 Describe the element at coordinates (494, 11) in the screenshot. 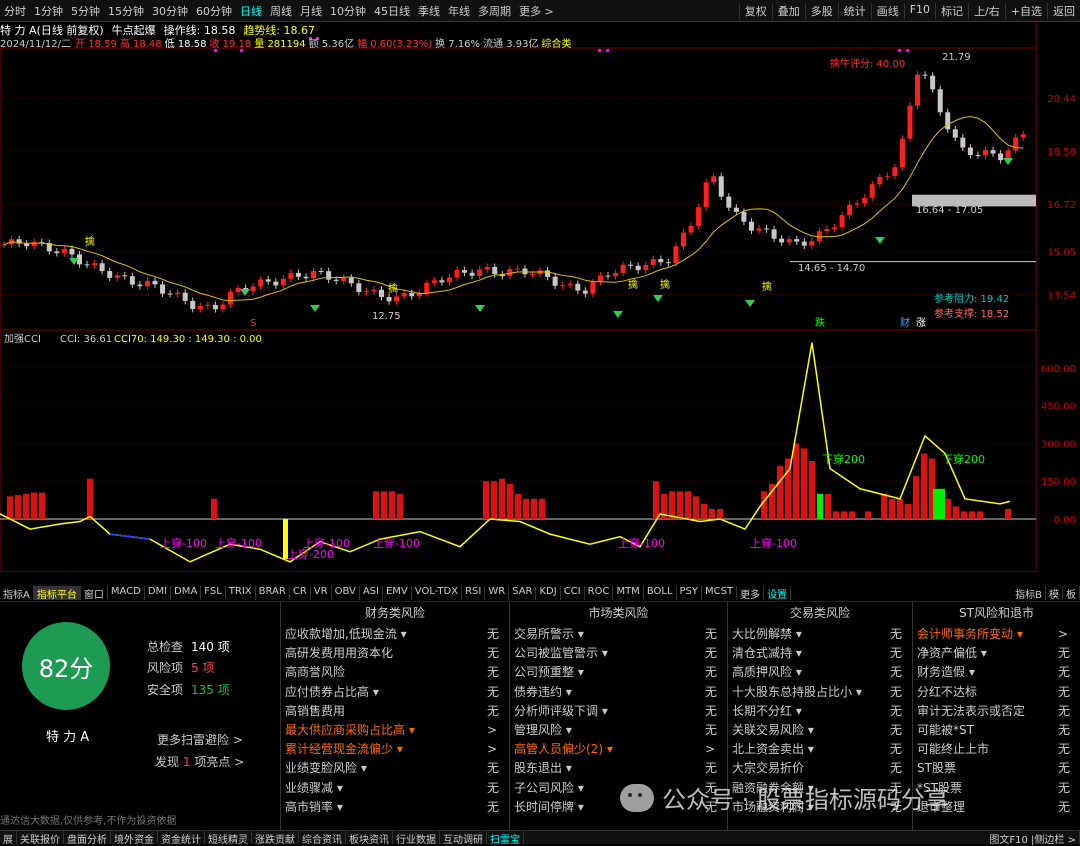

I see `period-13: 多周期` at that location.